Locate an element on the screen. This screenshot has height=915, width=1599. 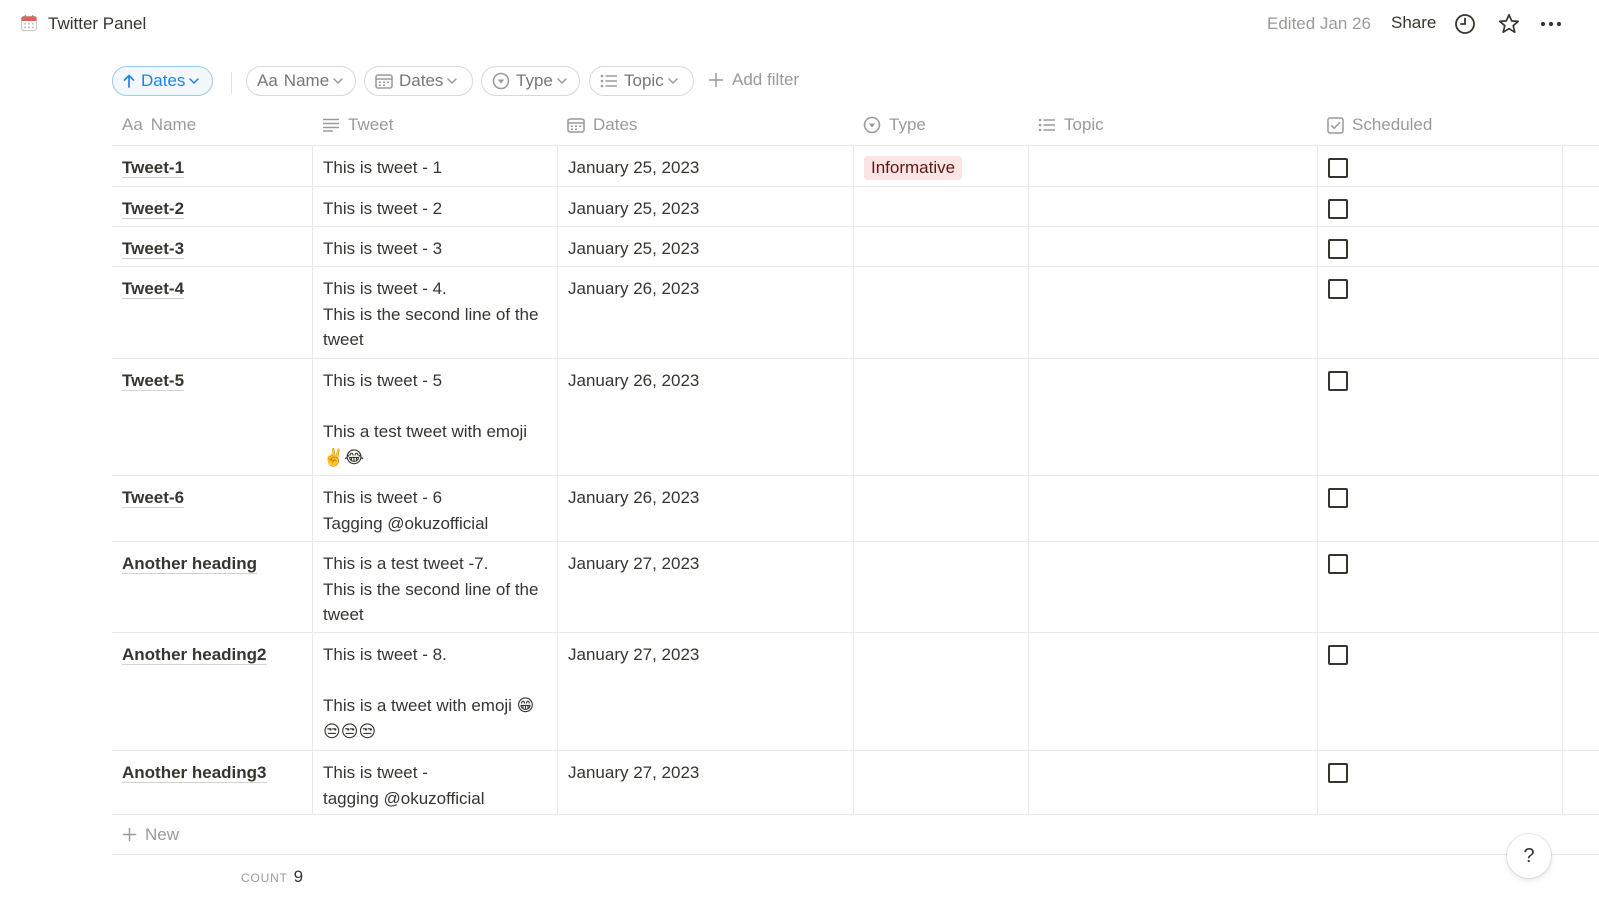
column-label: Topic is located at coordinates (1084, 124).